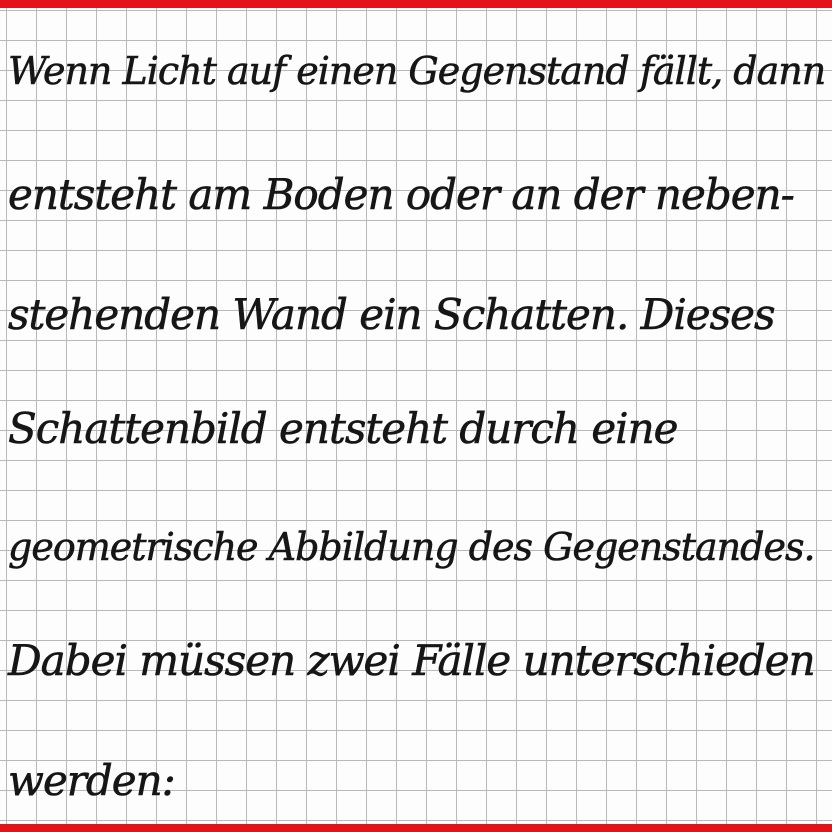  What do you see at coordinates (392, 314) in the screenshot?
I see `text-line-3: stehenden Wand ein Schatten. Dieses` at bounding box center [392, 314].